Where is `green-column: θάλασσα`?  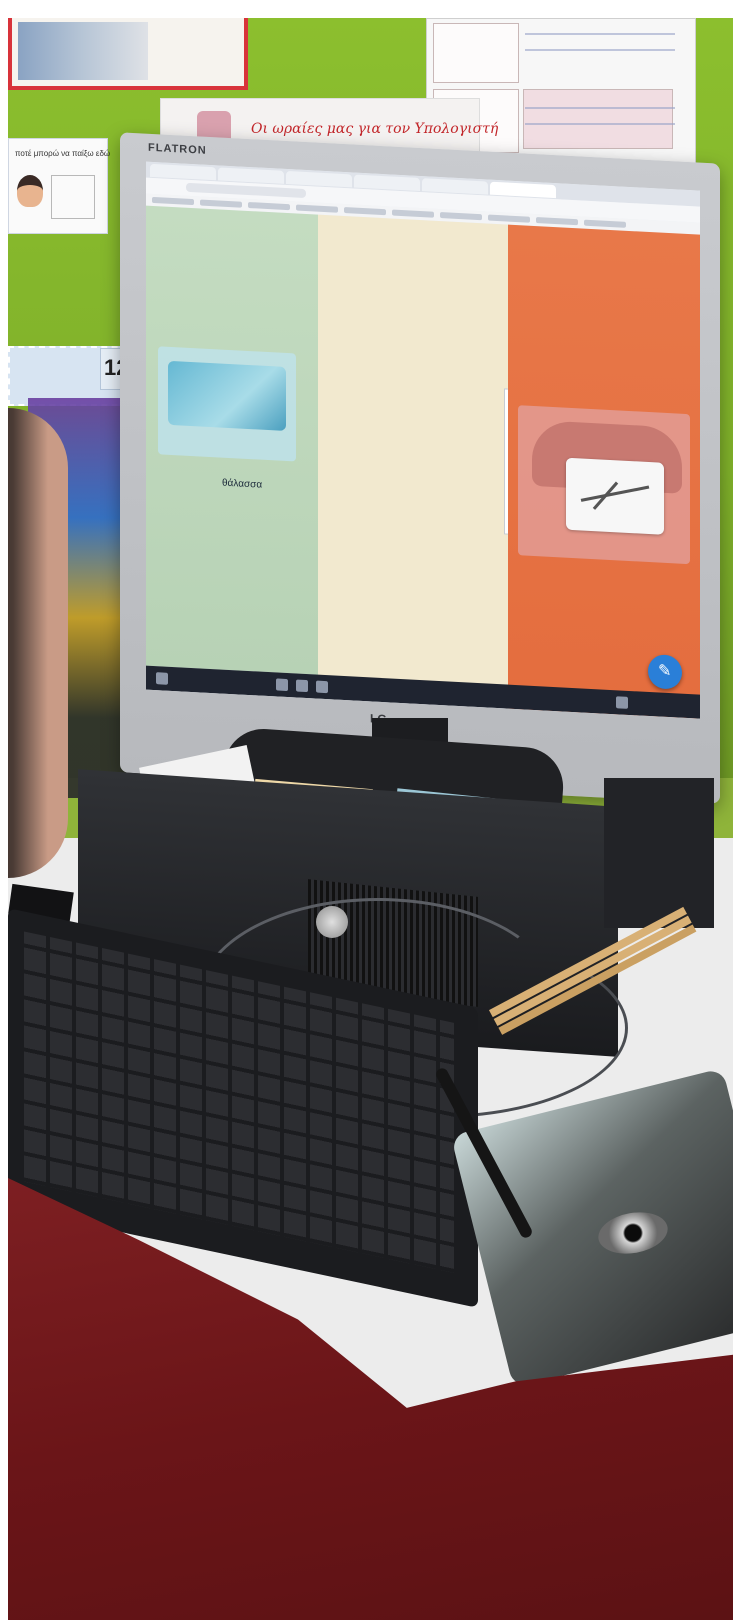
green-column: θάλασσα is located at coordinates (232, 440).